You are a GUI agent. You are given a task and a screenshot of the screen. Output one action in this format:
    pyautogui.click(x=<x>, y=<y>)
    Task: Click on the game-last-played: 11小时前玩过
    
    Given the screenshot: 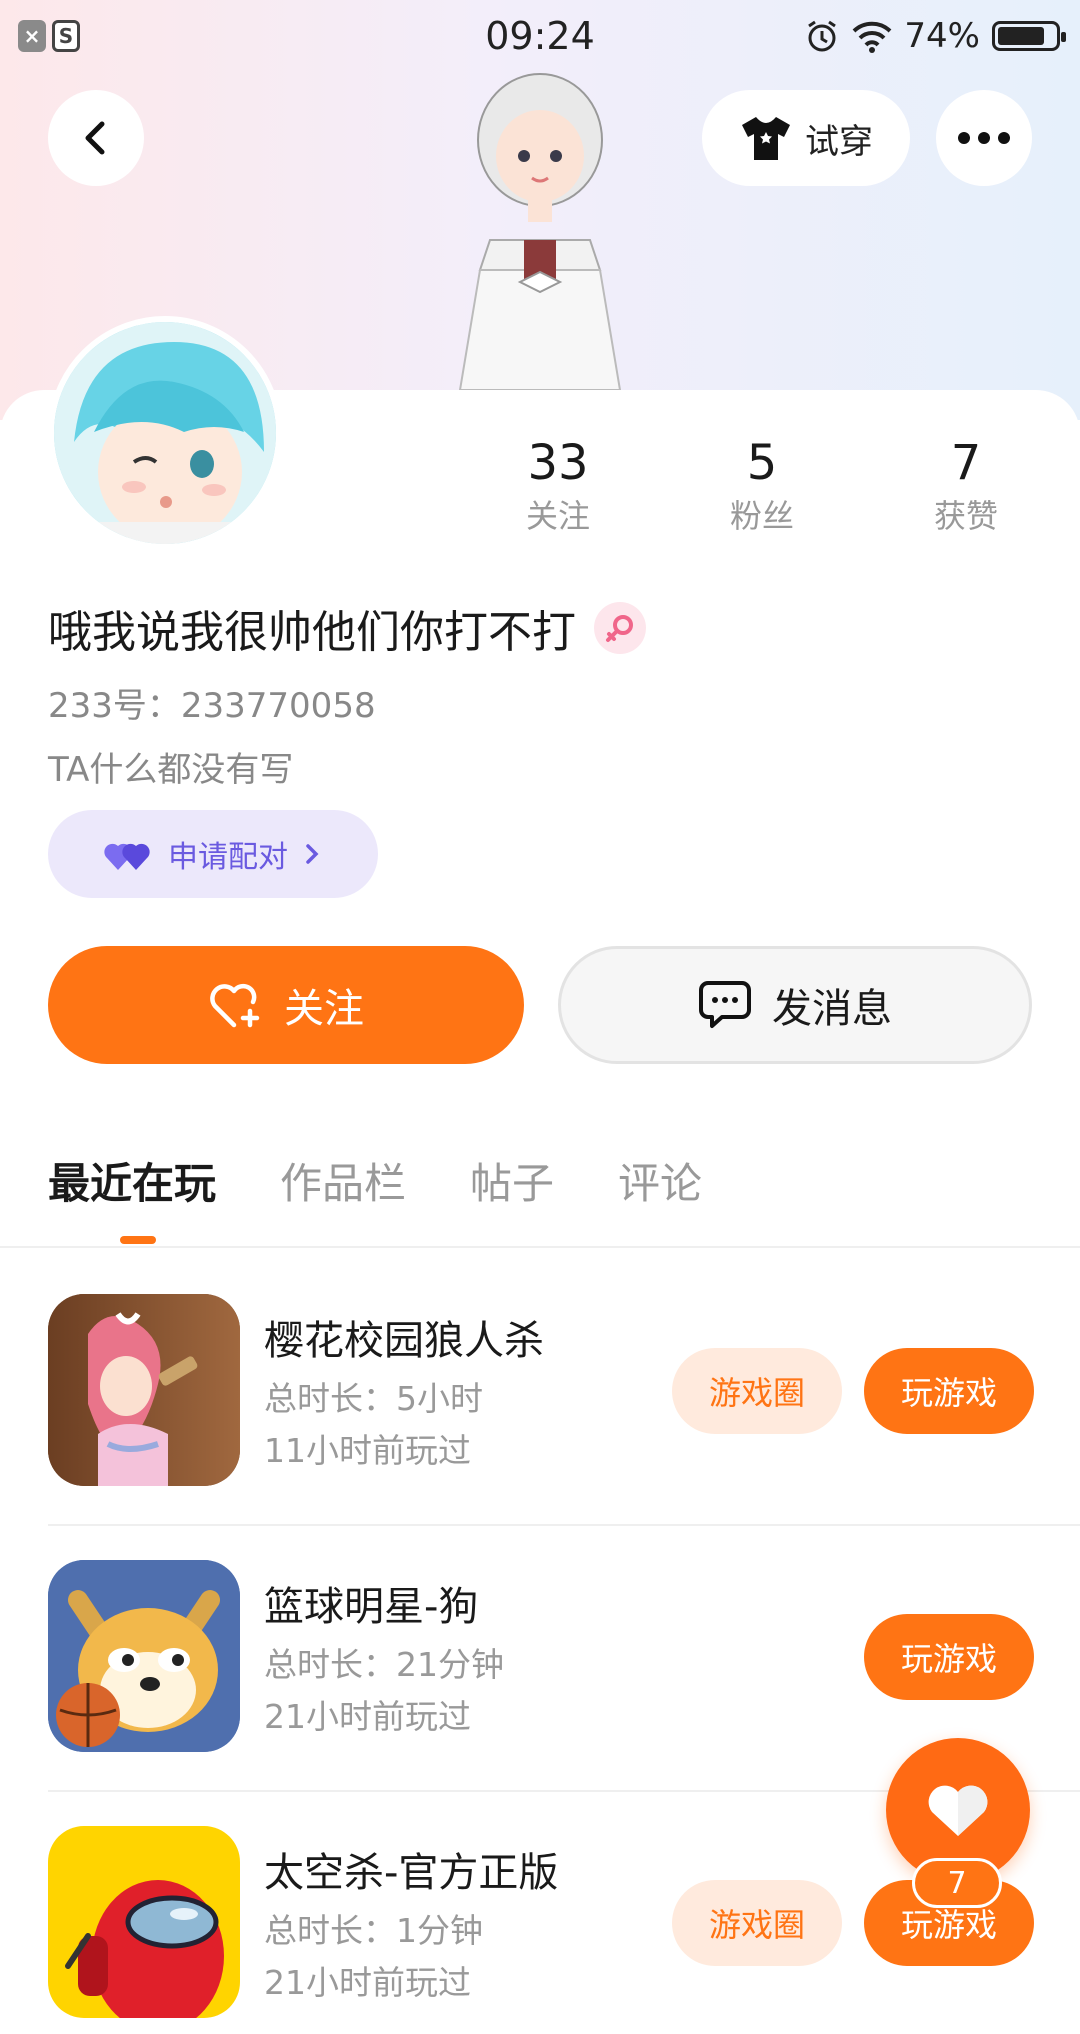 What is the action you would take?
    pyautogui.click(x=367, y=1450)
    